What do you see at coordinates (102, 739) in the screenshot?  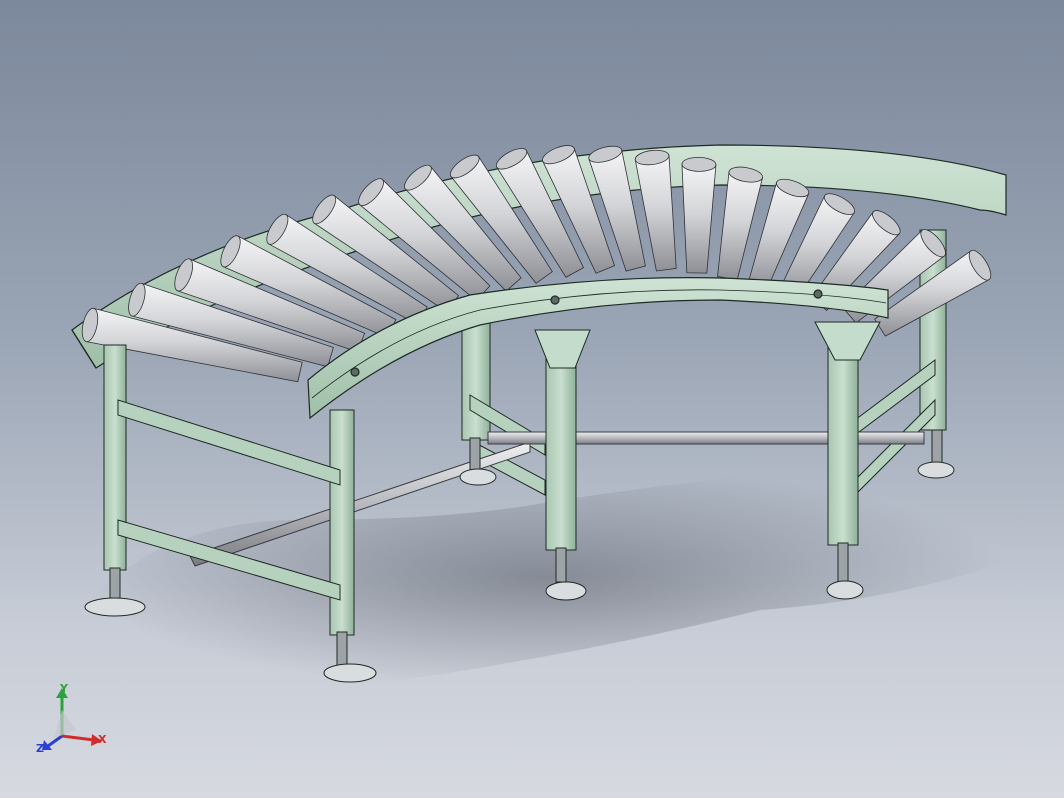 I see `x-axis-label: X` at bounding box center [102, 739].